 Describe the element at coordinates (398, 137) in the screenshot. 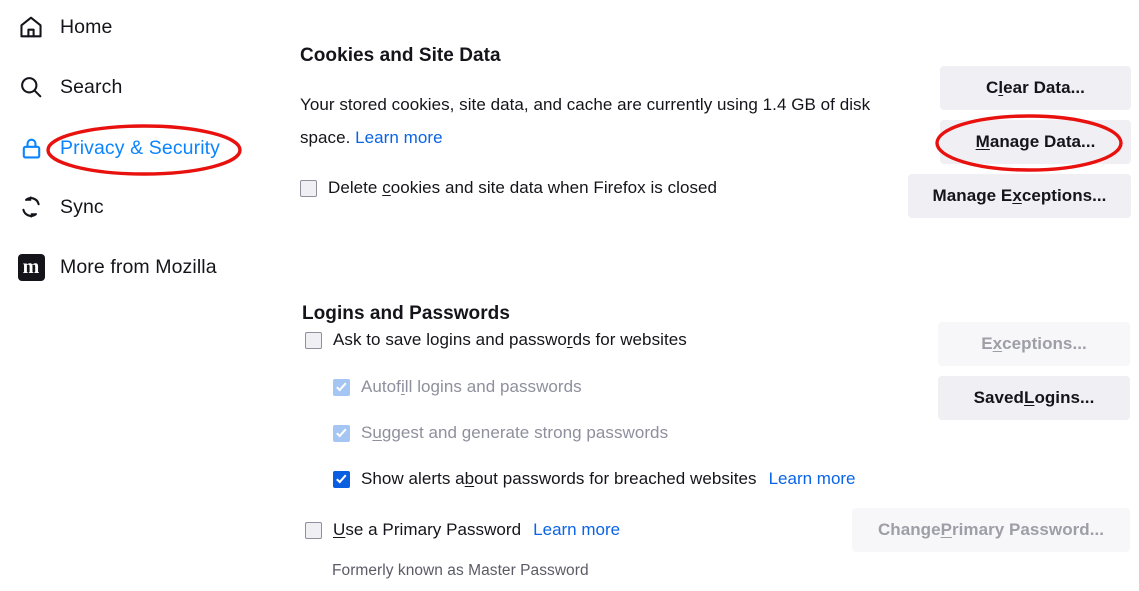

I see `cookies-learn-more-link: Learn more` at that location.